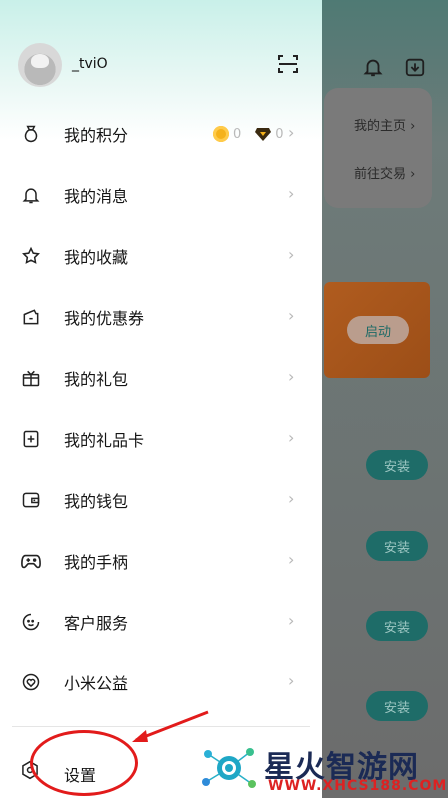 This screenshot has height=798, width=448. What do you see at coordinates (378, 148) in the screenshot?
I see `background-card` at bounding box center [378, 148].